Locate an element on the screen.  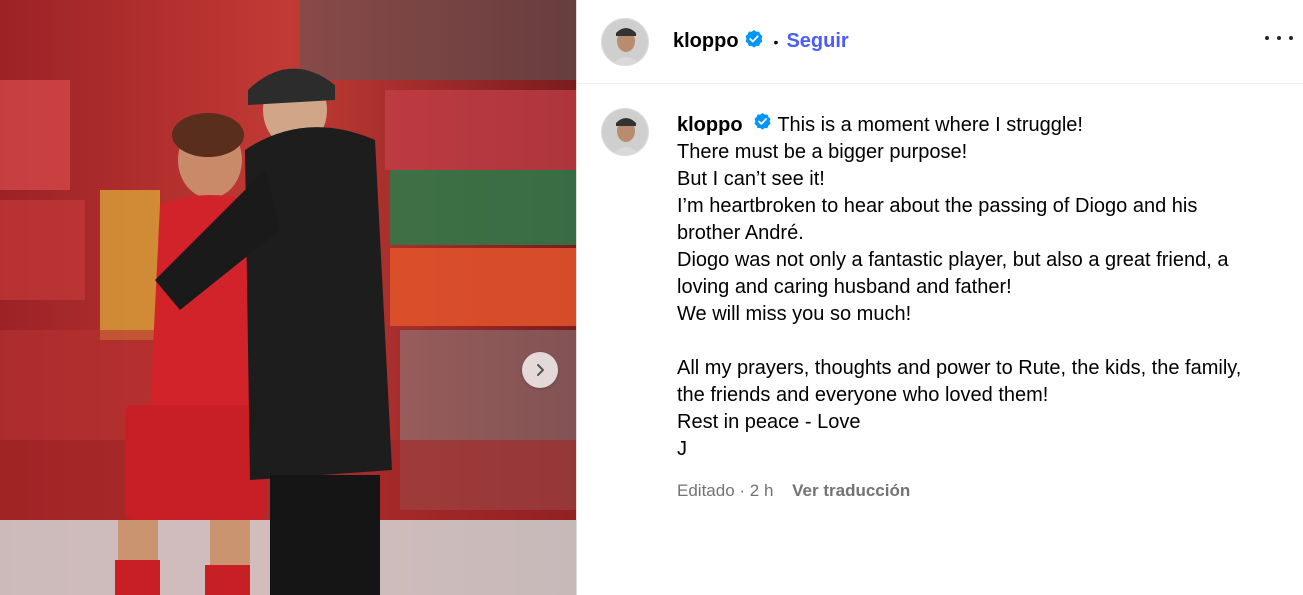
caption-line: the friends and everyone who loved them! is located at coordinates (863, 395).